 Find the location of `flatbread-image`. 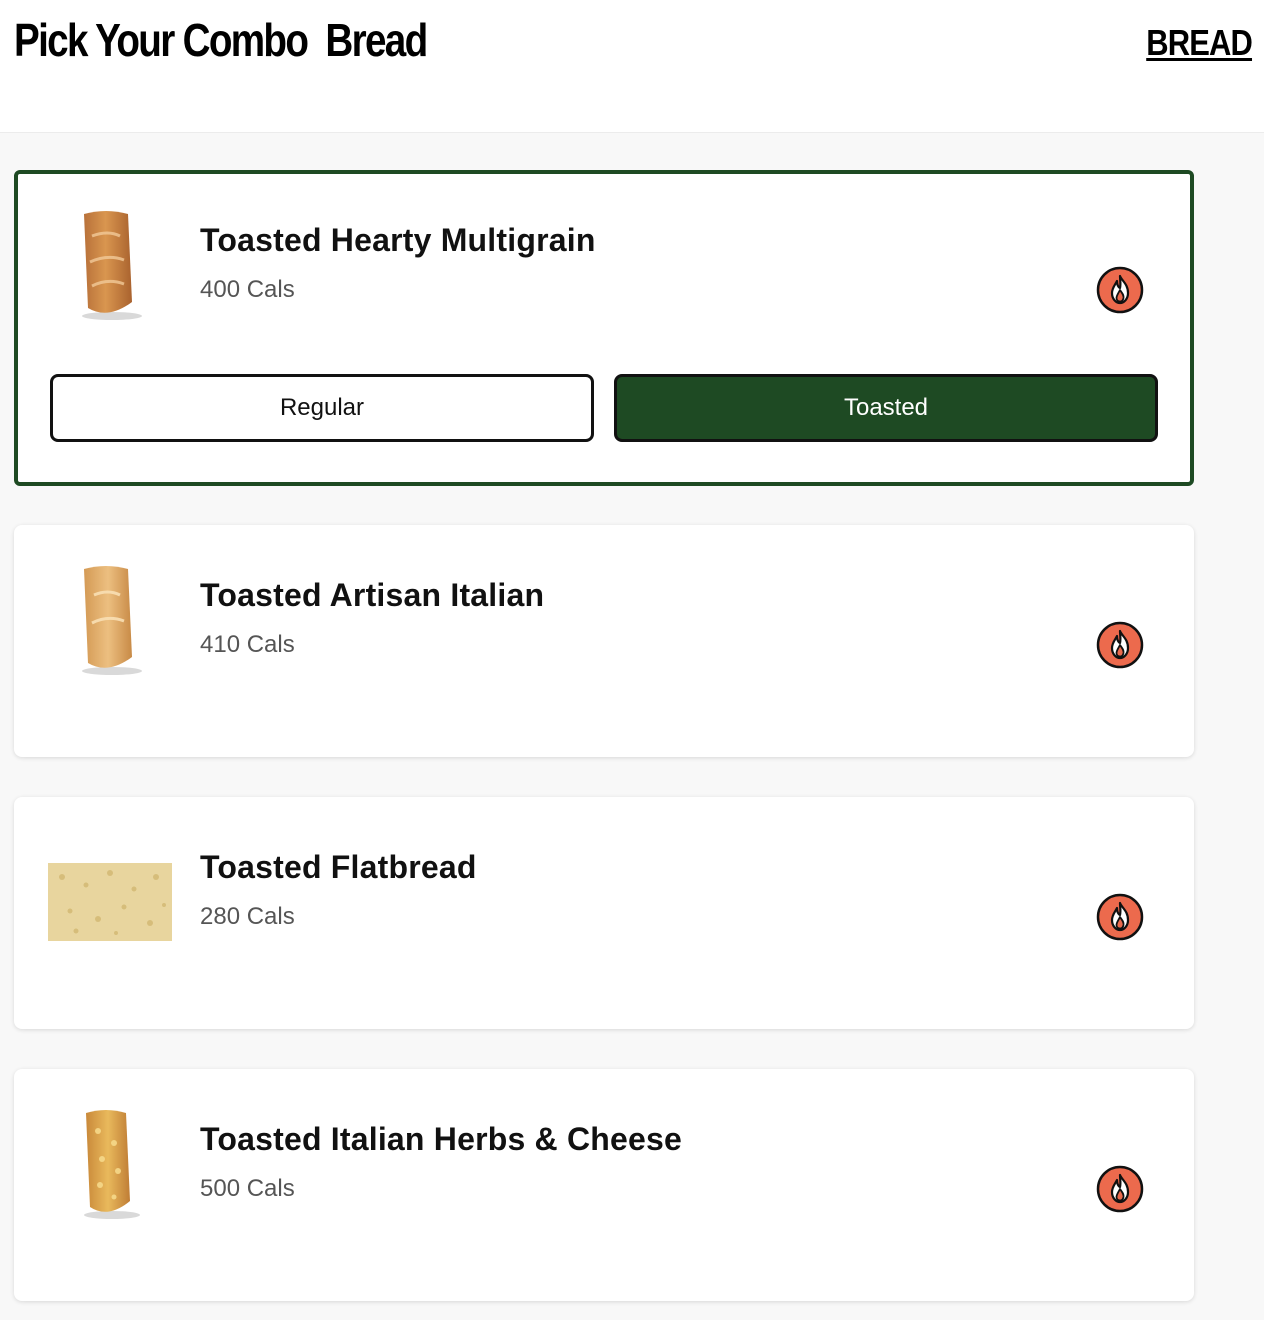

flatbread-image is located at coordinates (110, 902).